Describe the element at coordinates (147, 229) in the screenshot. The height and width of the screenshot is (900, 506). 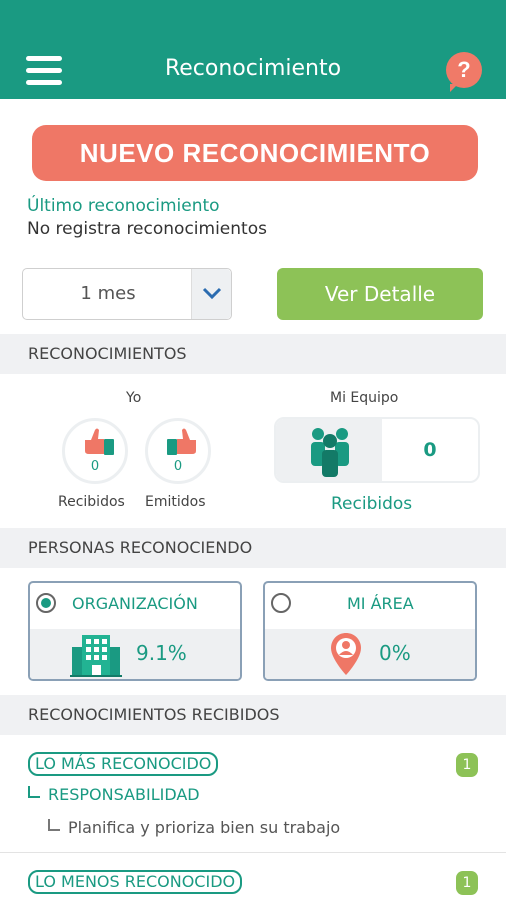
I see `last-recognition-value: No registra reconocimientos` at that location.